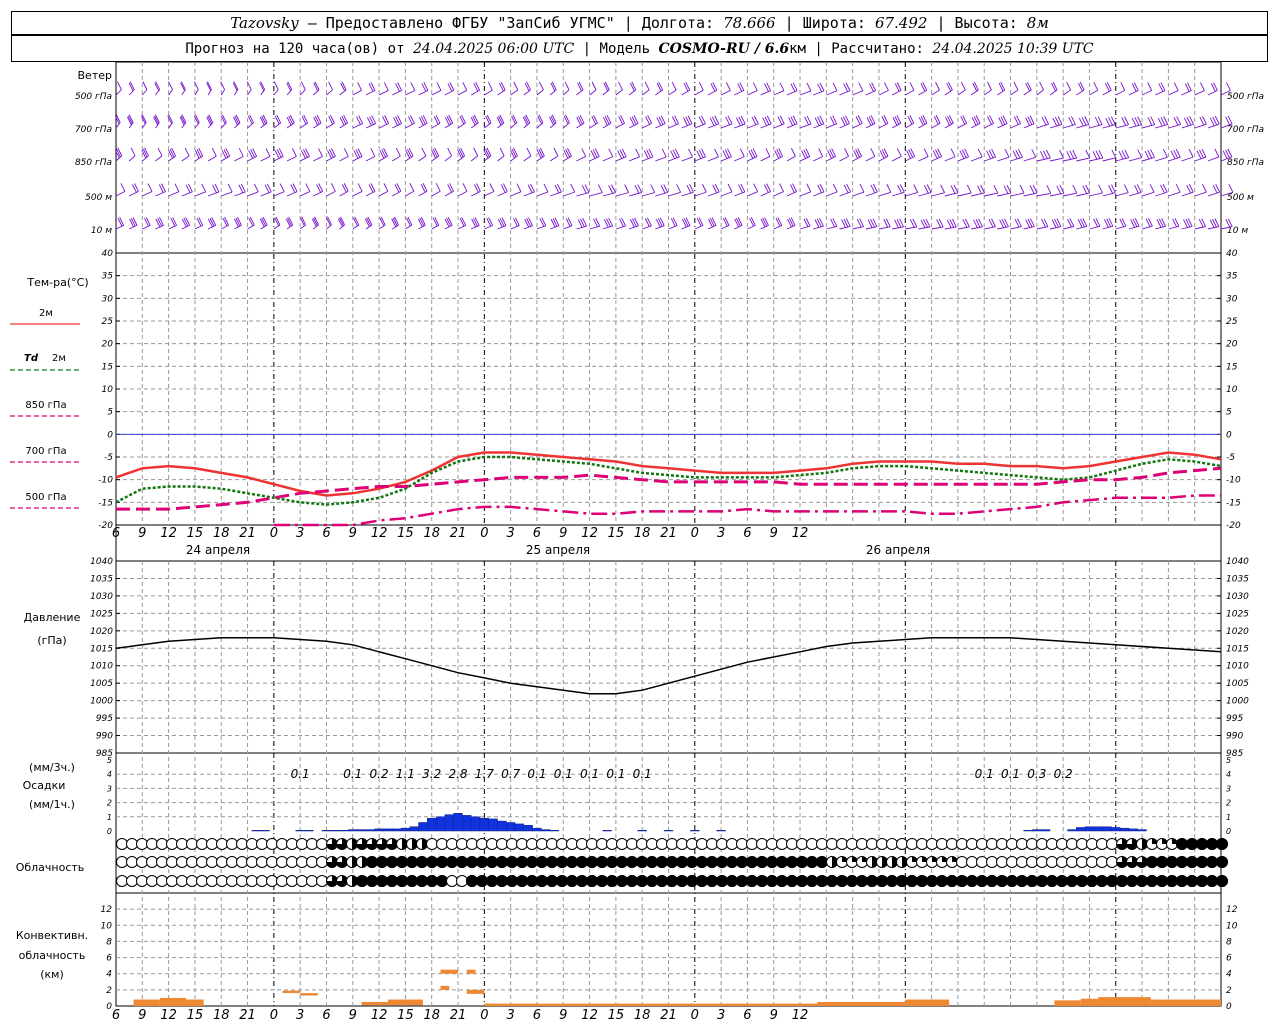 The height and width of the screenshot is (1024, 1280). What do you see at coordinates (695, 1015) in the screenshot?
I see `bottom-x-tick: 0` at bounding box center [695, 1015].